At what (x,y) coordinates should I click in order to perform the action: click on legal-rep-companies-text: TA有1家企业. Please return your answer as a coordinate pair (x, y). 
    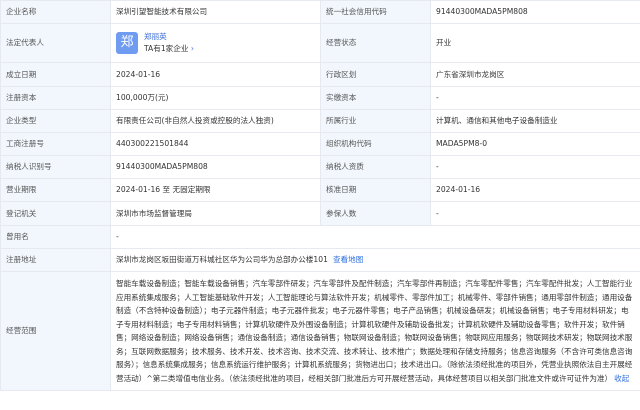
    Looking at the image, I should click on (166, 48).